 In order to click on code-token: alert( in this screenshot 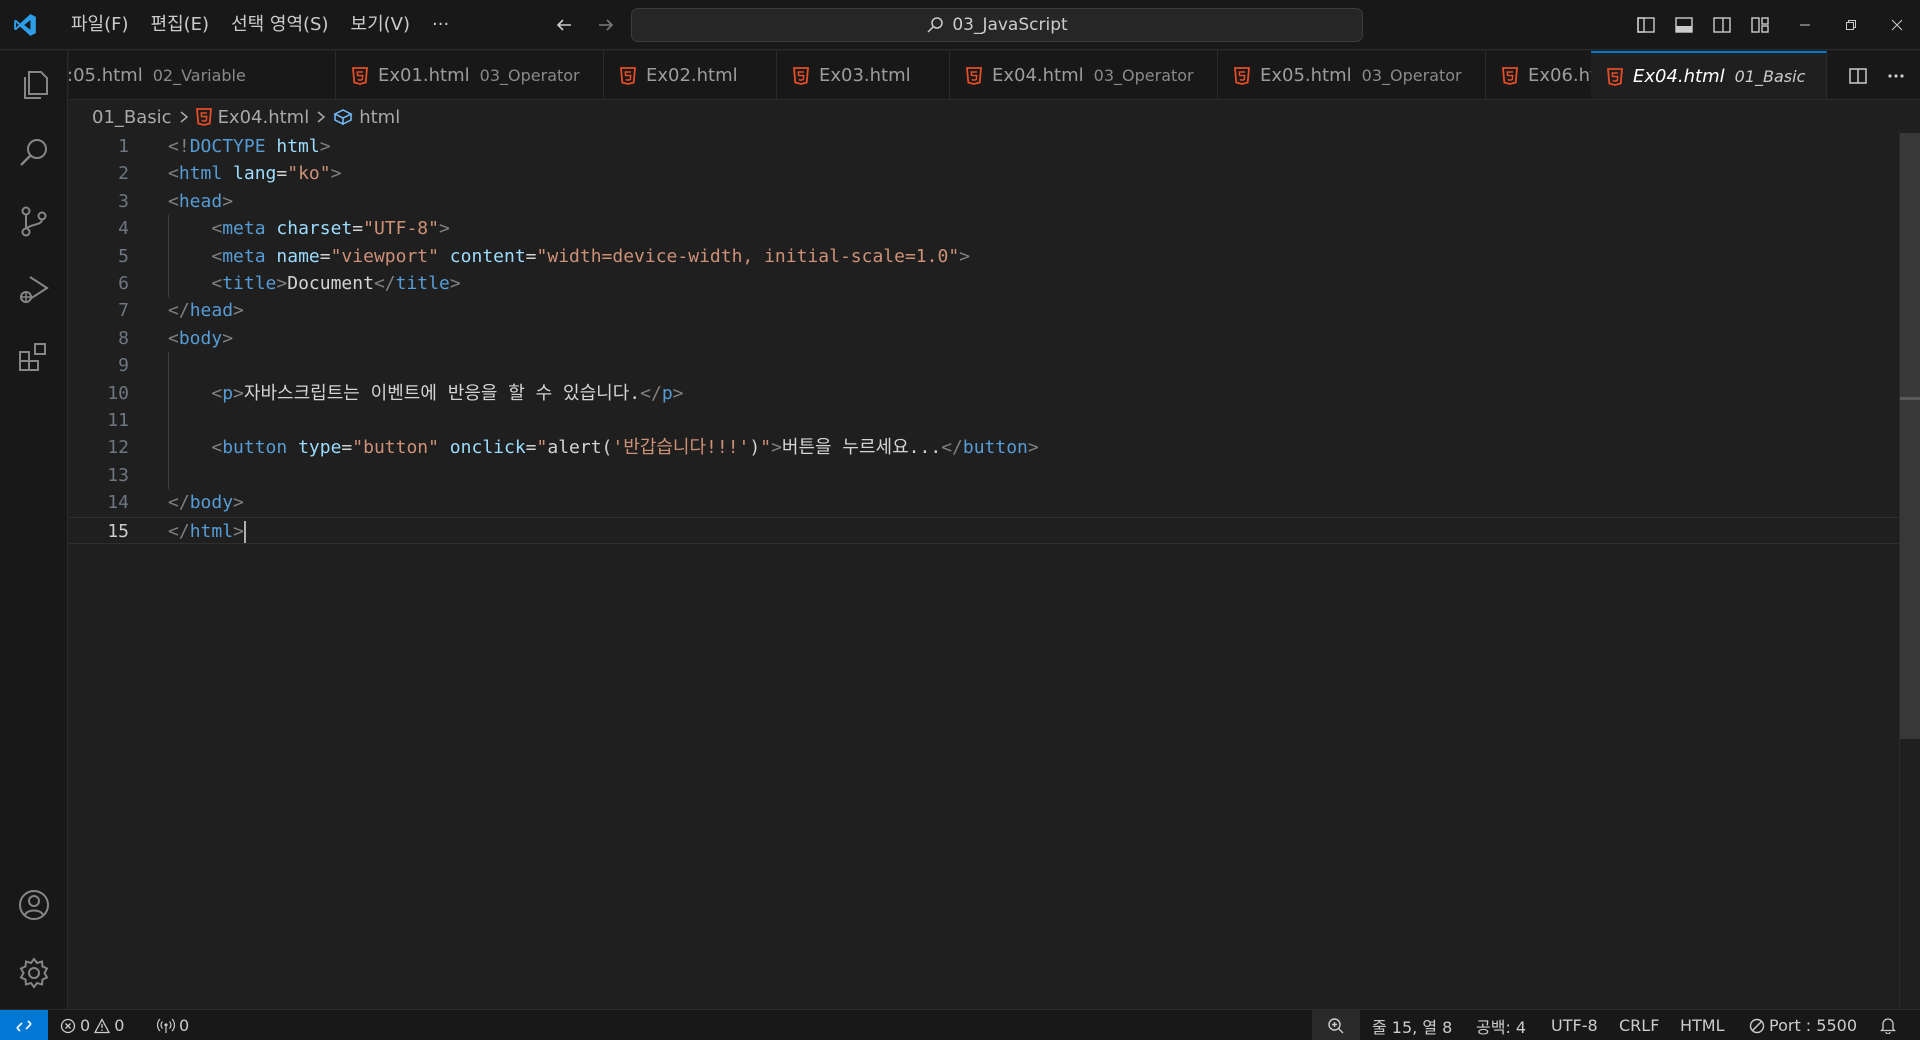, I will do `click(580, 448)`.